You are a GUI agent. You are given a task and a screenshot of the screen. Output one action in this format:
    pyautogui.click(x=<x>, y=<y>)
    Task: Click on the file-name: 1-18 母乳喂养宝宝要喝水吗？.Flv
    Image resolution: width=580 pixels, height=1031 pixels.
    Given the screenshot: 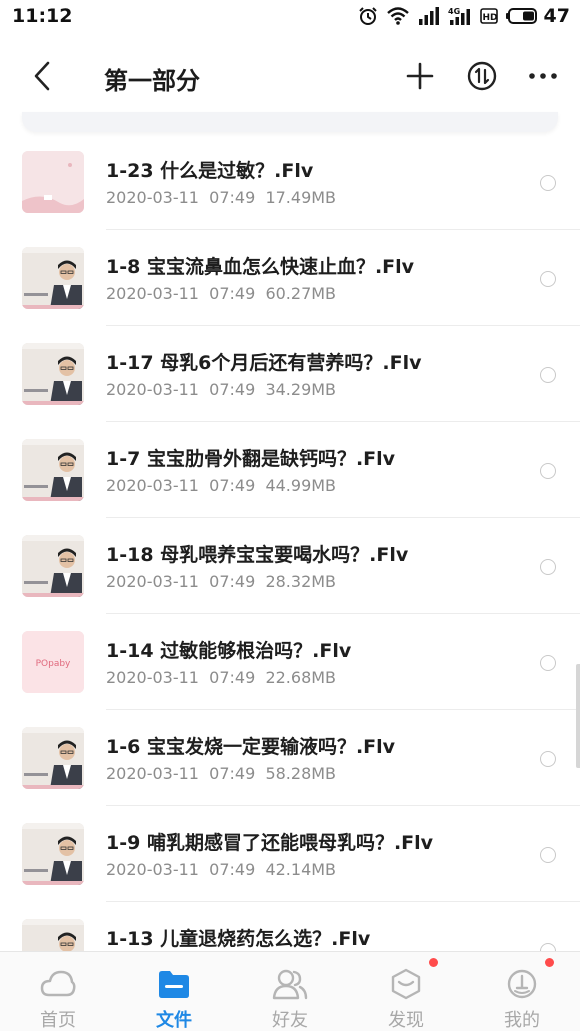 What is the action you would take?
    pyautogui.click(x=257, y=555)
    